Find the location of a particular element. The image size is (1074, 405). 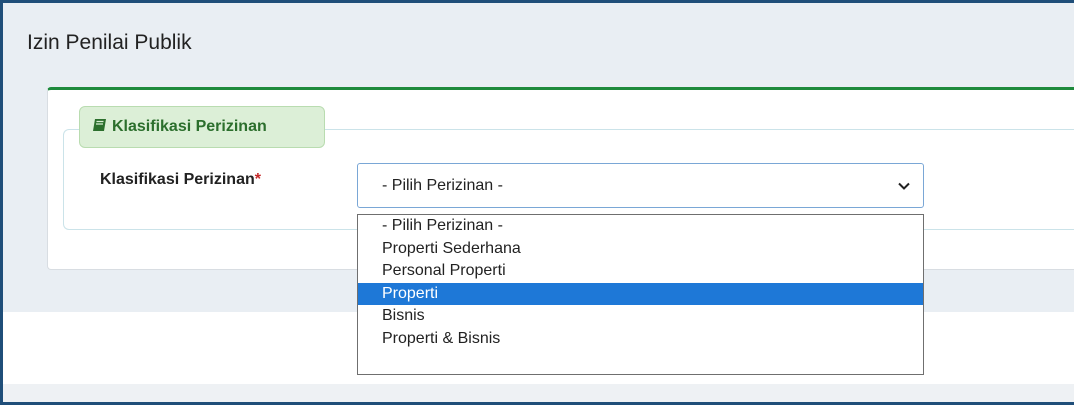

required-asterisk: * is located at coordinates (257, 179).